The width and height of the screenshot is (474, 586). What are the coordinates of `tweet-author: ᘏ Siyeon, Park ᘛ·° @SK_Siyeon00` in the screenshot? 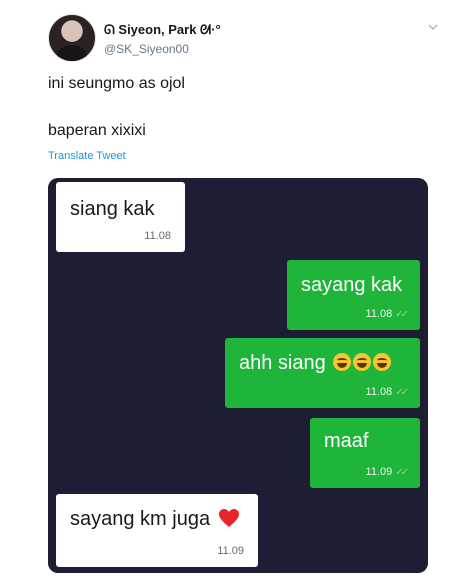 It's located at (162, 39).